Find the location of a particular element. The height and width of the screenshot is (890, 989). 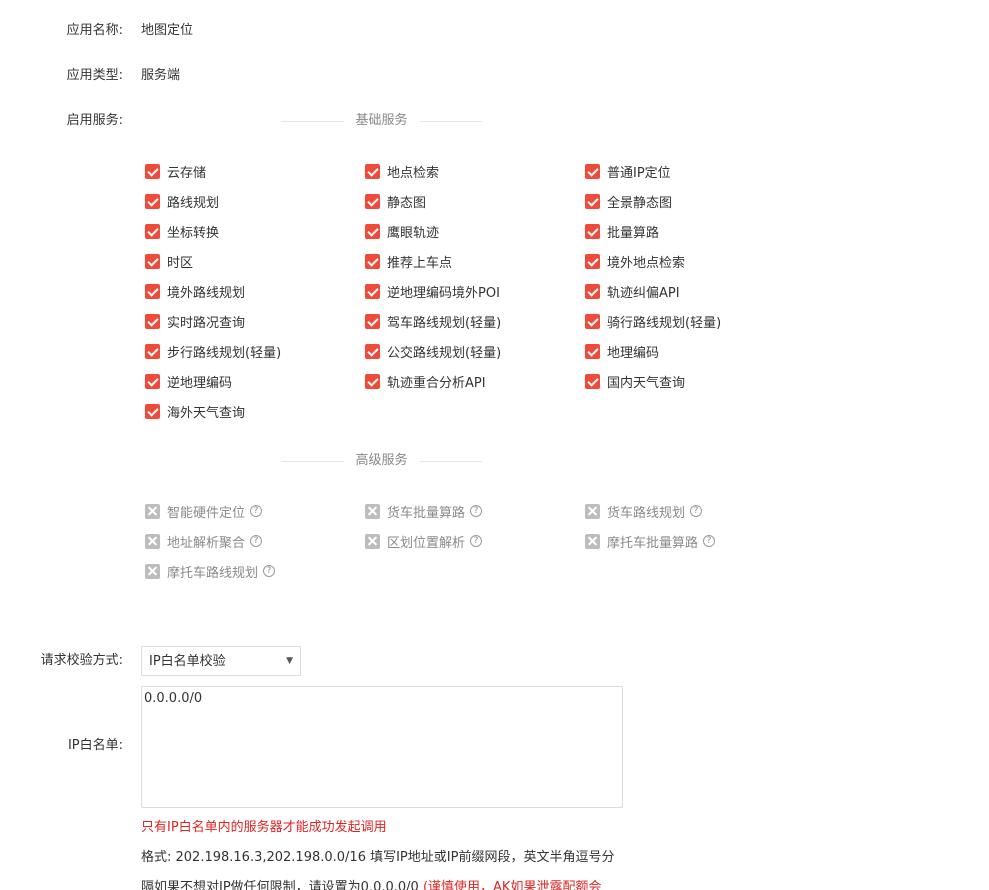

basic-service-label: 境外地点检索 is located at coordinates (646, 263).